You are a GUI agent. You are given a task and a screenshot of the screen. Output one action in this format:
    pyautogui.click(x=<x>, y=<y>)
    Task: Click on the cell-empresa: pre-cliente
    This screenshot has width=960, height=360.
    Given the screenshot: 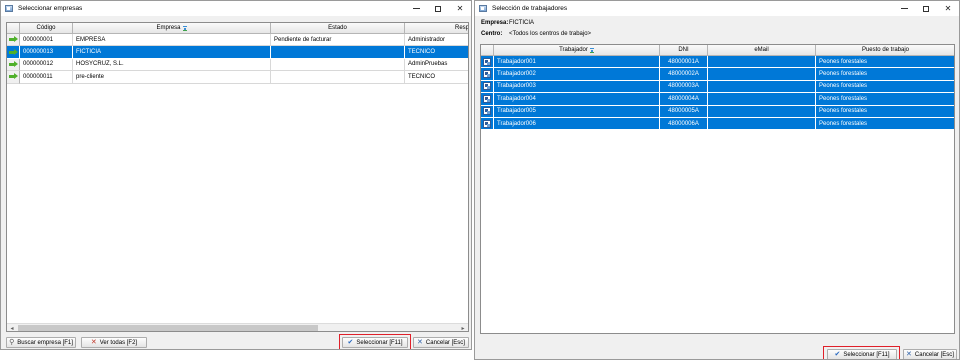 What is the action you would take?
    pyautogui.click(x=172, y=77)
    